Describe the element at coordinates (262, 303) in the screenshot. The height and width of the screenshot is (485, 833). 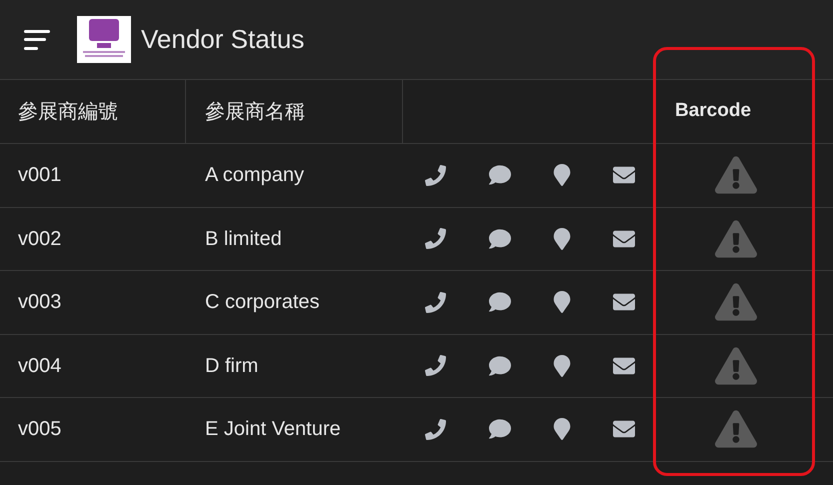
I see `table-cell-text: C corporates` at that location.